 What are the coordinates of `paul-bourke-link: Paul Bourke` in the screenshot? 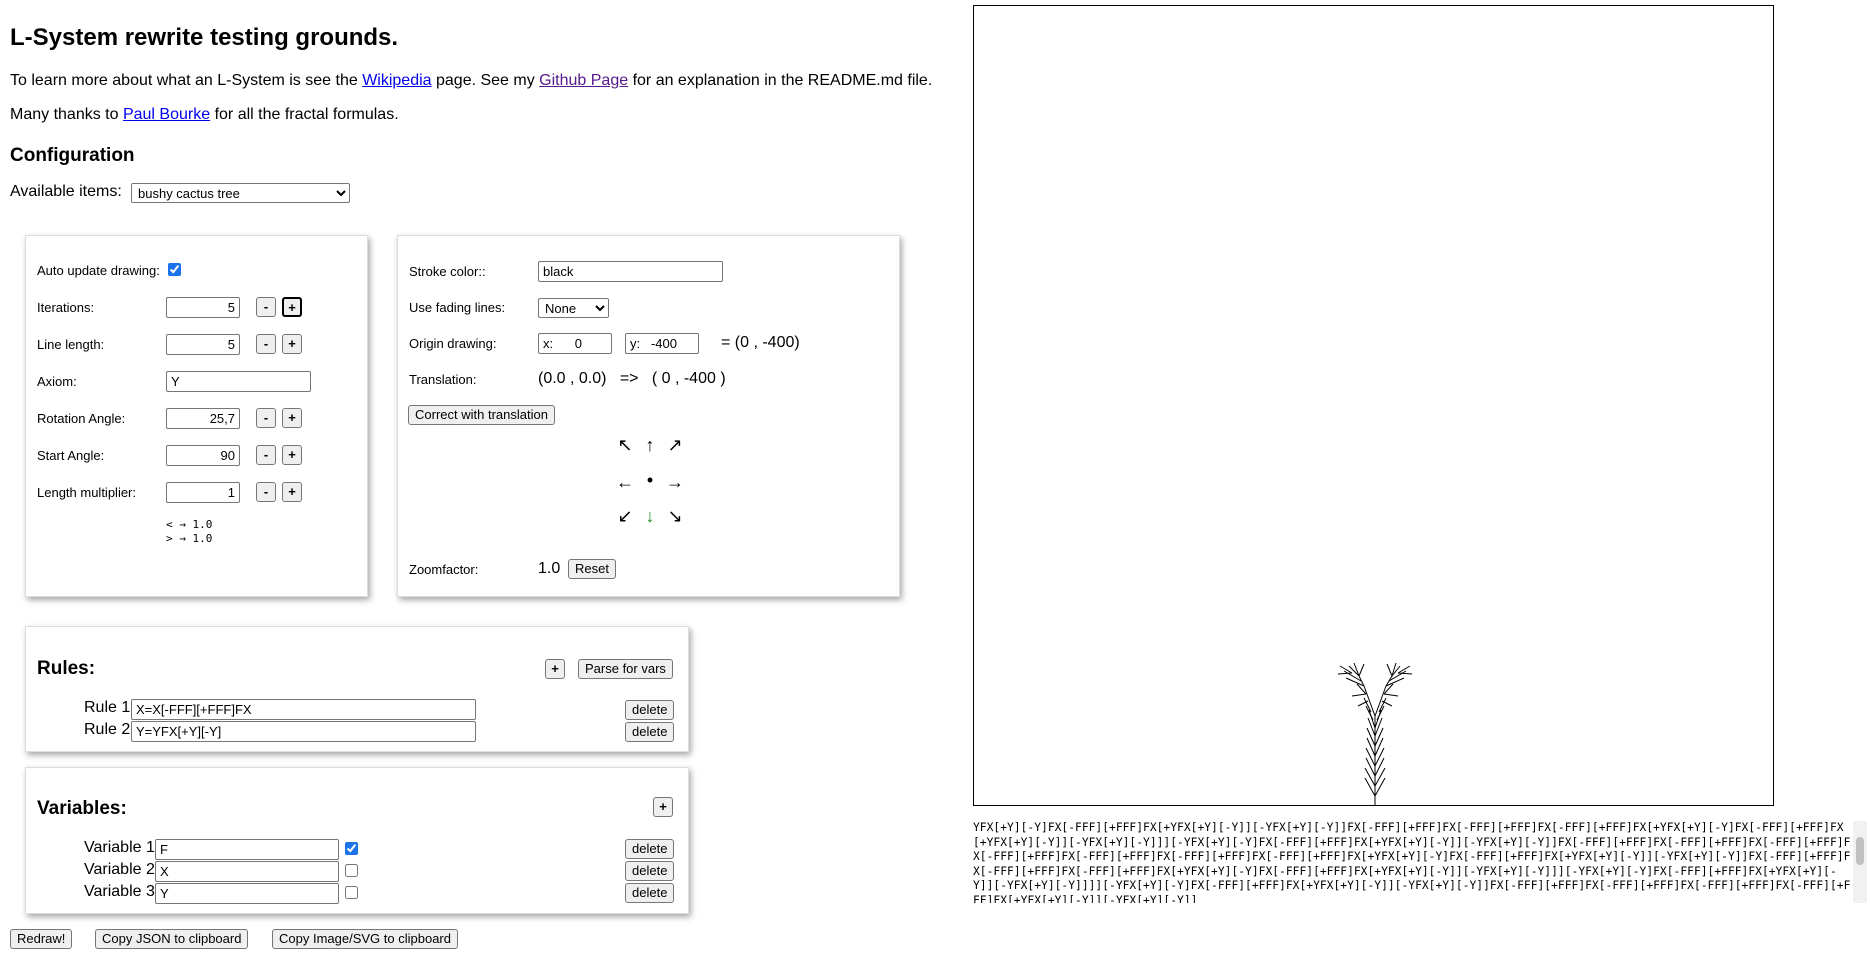 It's located at (166, 114).